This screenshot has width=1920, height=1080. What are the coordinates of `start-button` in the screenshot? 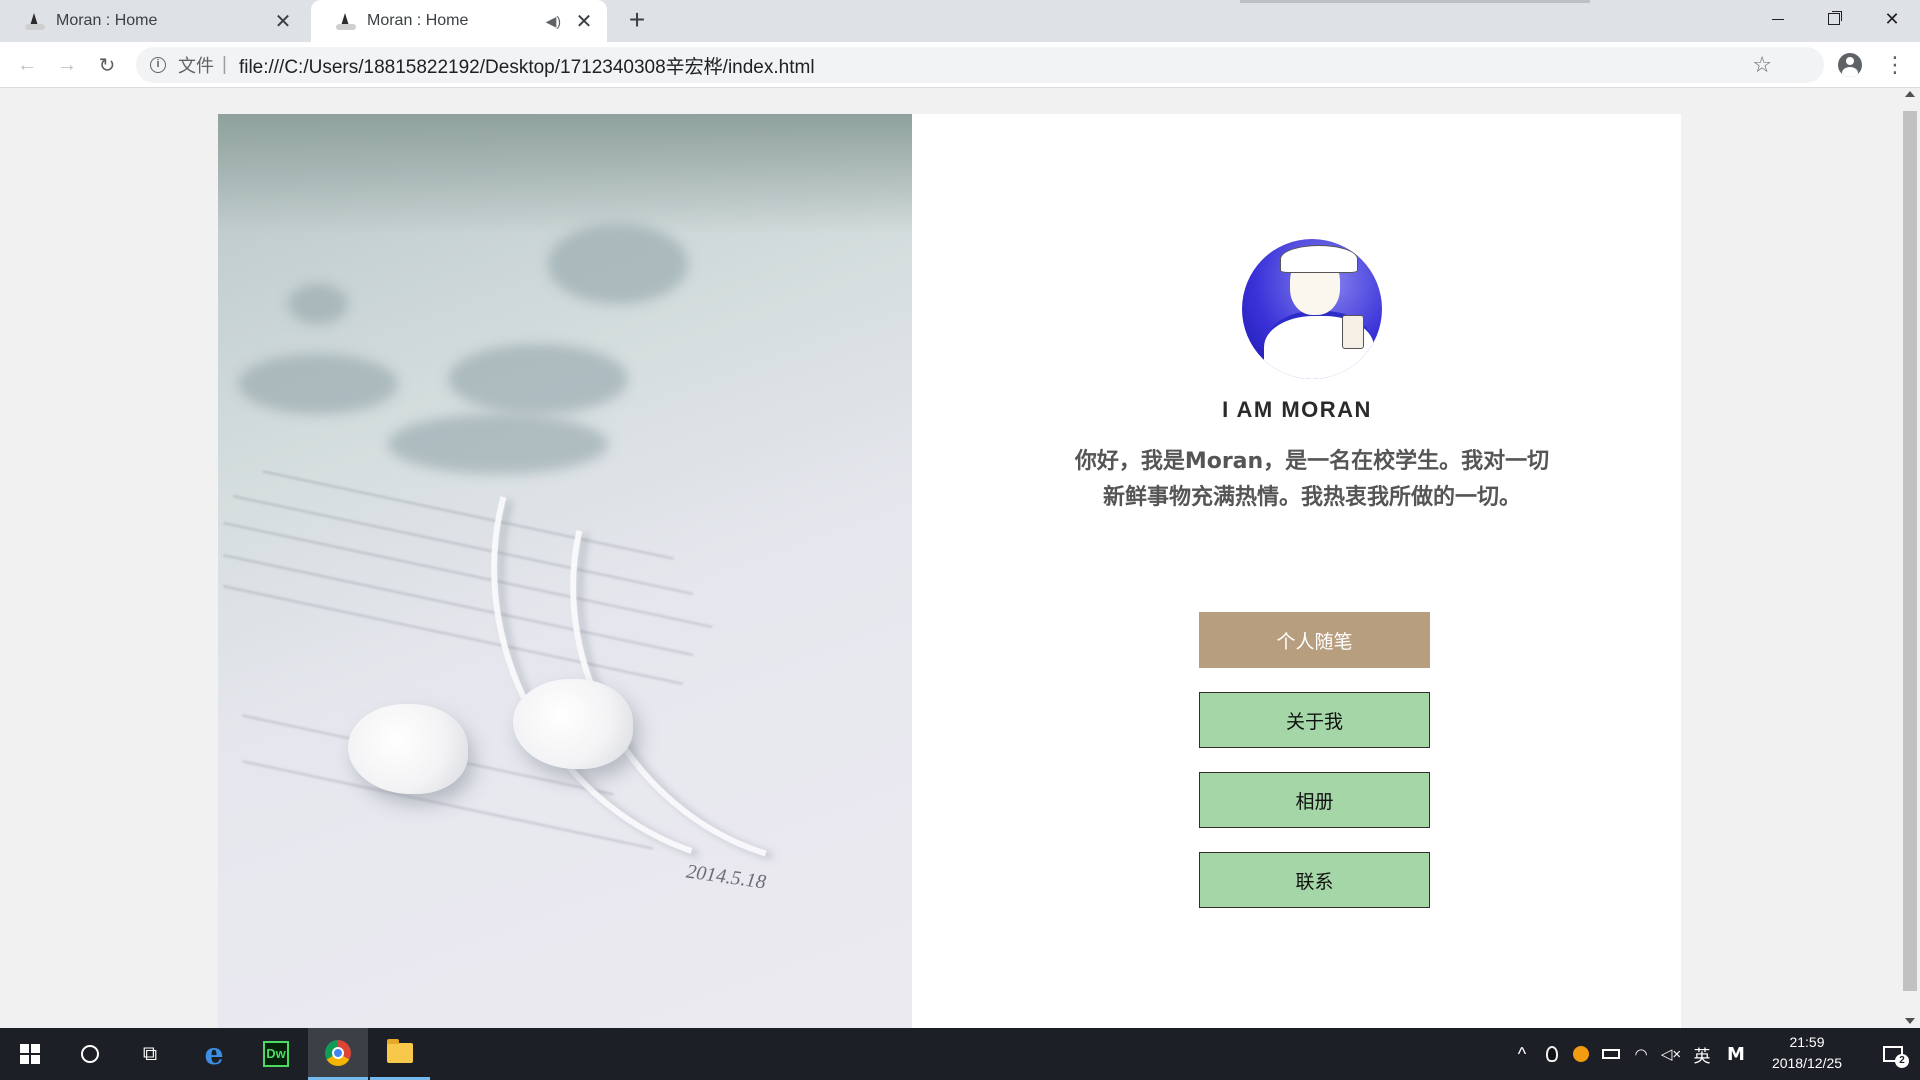 It's located at (30, 1054).